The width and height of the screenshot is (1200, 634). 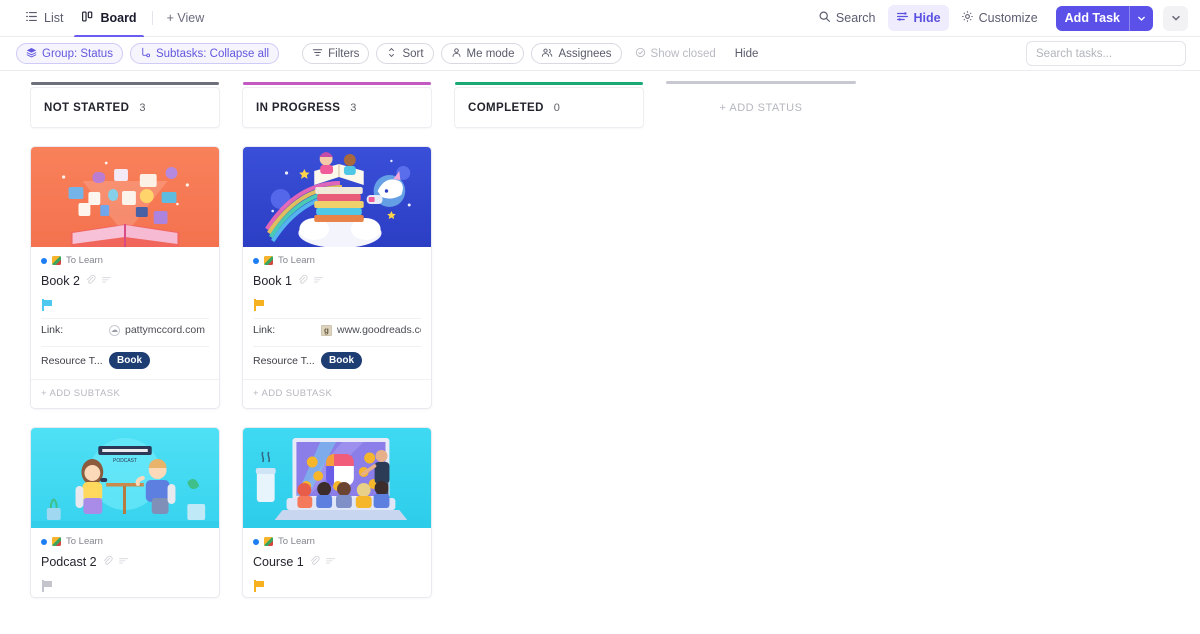 I want to click on hide-button: Hide, so click(x=918, y=18).